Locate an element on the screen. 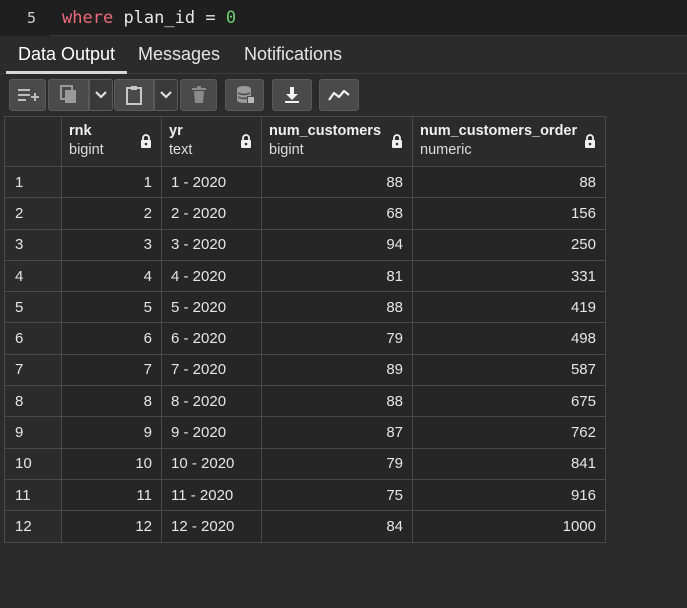  row-number: 12 is located at coordinates (33, 526).